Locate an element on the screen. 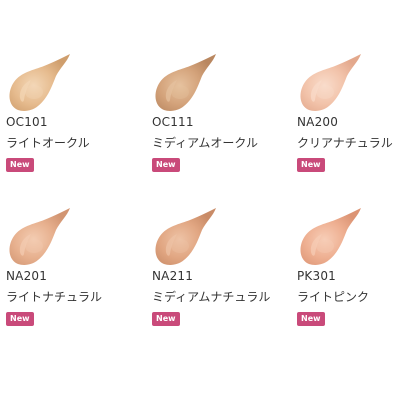 This screenshot has height=412, width=412. product-card-oc111: OC111 ミディアムオークル New is located at coordinates (211, 86).